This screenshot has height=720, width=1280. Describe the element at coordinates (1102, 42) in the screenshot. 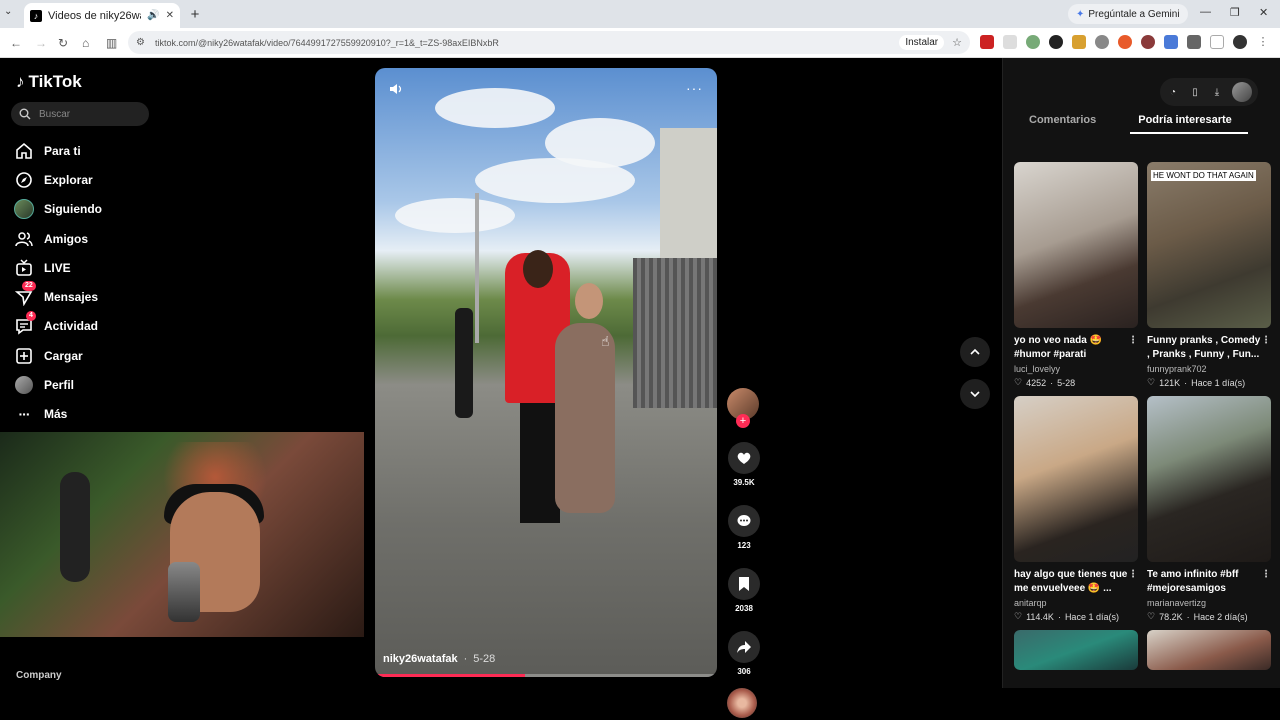

I see `extension-pin-icon` at that location.